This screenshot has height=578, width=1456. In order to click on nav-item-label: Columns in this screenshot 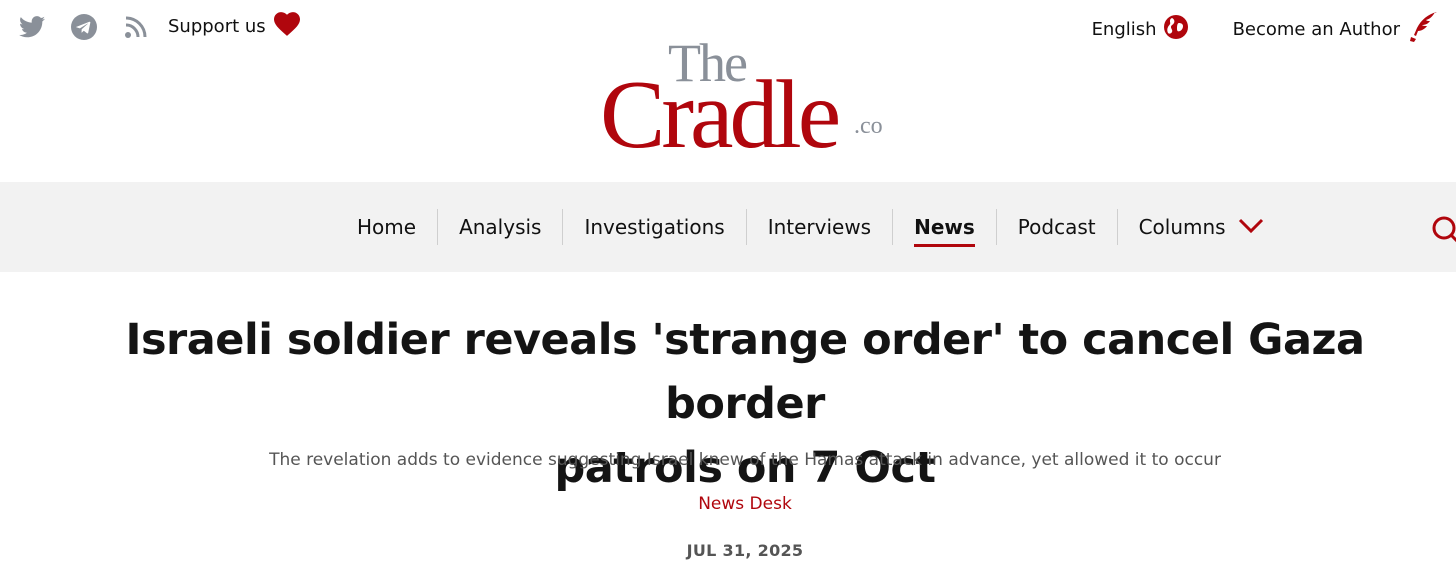, I will do `click(1182, 227)`.